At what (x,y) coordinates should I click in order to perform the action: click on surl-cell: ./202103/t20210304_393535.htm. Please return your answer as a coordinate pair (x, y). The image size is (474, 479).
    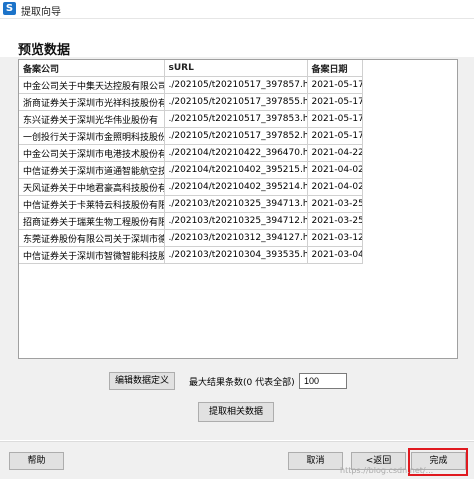
    Looking at the image, I should click on (236, 255).